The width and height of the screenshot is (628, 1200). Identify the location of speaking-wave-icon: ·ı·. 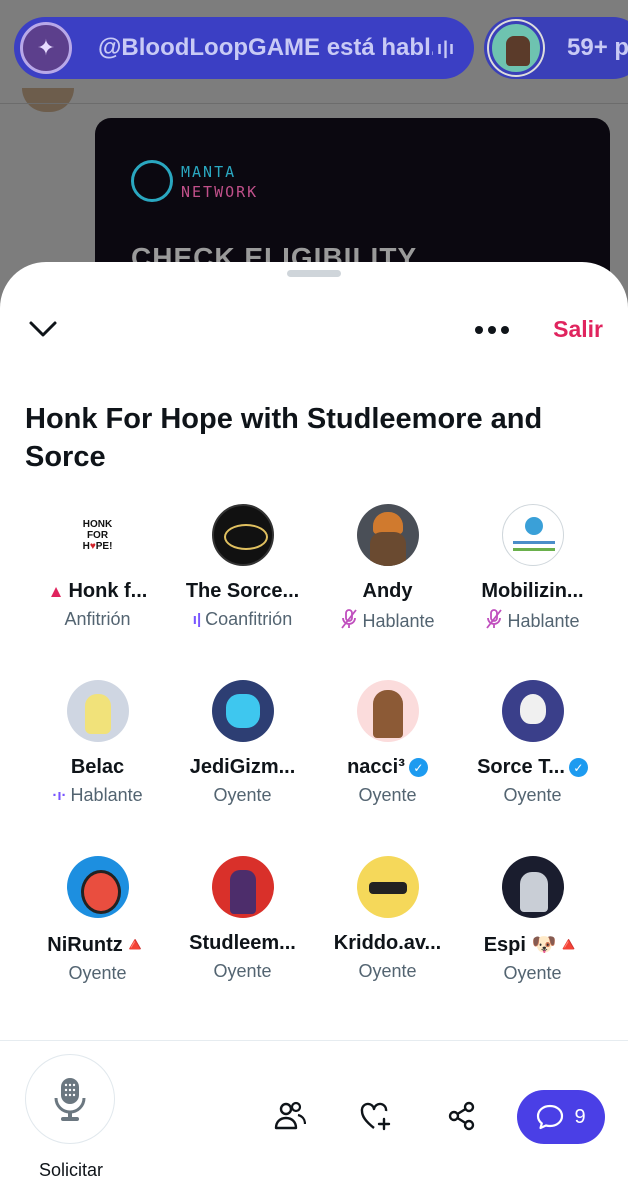
(59, 795).